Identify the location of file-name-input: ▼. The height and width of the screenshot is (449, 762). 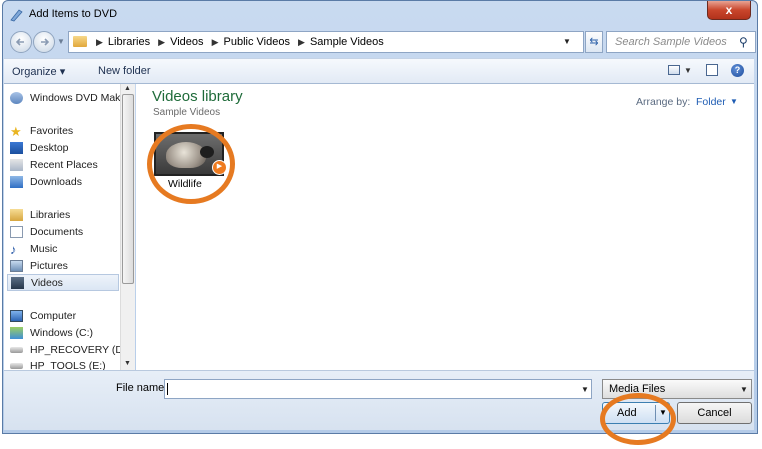
(378, 389).